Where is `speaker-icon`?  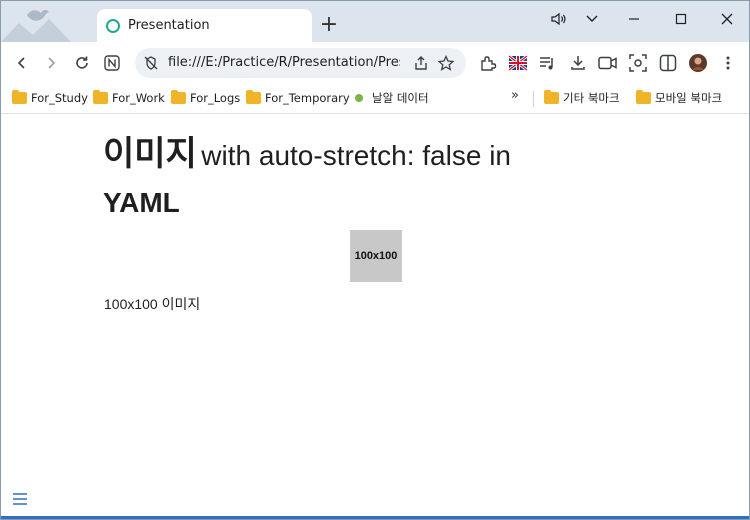
speaker-icon is located at coordinates (559, 19).